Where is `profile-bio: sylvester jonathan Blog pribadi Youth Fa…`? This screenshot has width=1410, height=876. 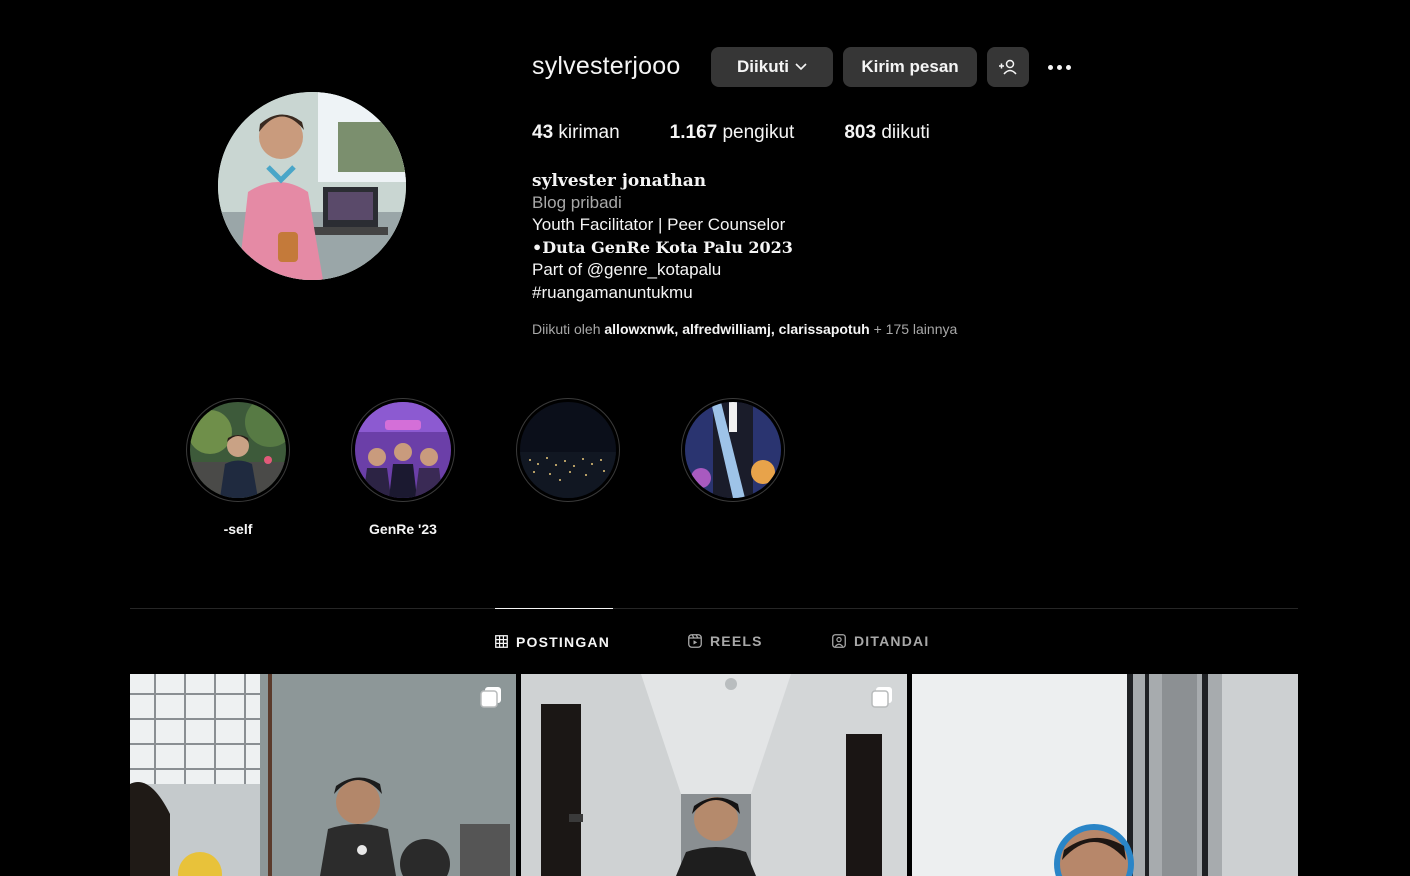
profile-bio: sylvester jonathan Blog pribadi Youth Fa… is located at coordinates (792, 237).